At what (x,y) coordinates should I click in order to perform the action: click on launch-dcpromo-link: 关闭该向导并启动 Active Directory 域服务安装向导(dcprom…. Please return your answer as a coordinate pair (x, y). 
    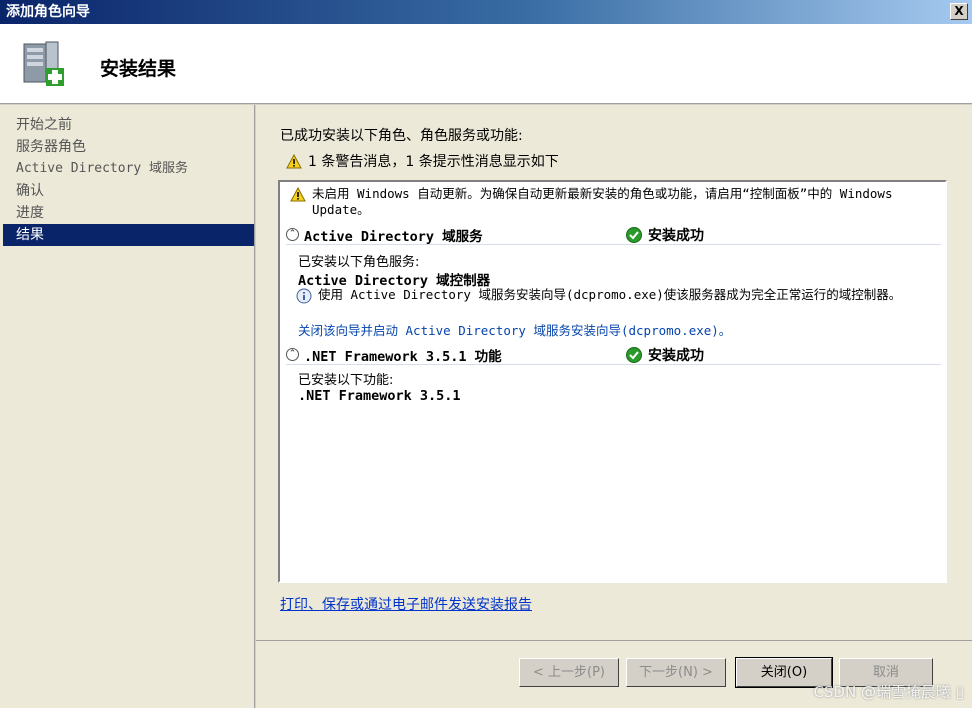
    Looking at the image, I should click on (514, 329).